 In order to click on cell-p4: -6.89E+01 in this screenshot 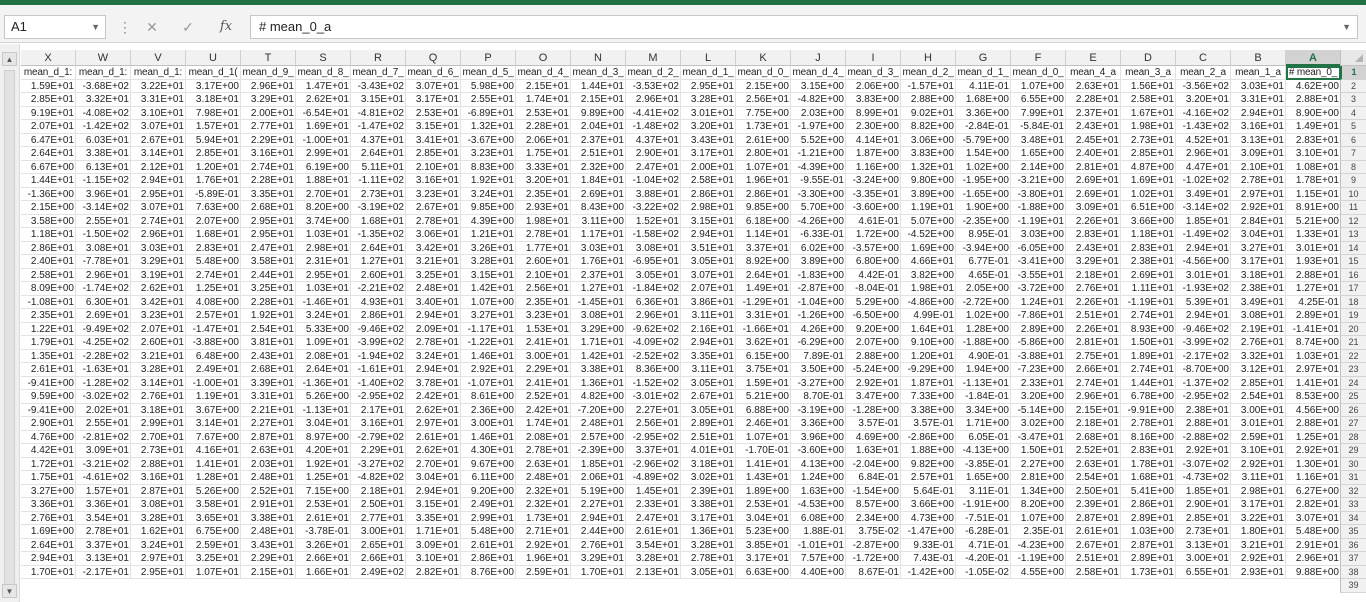, I will do `click(488, 113)`.